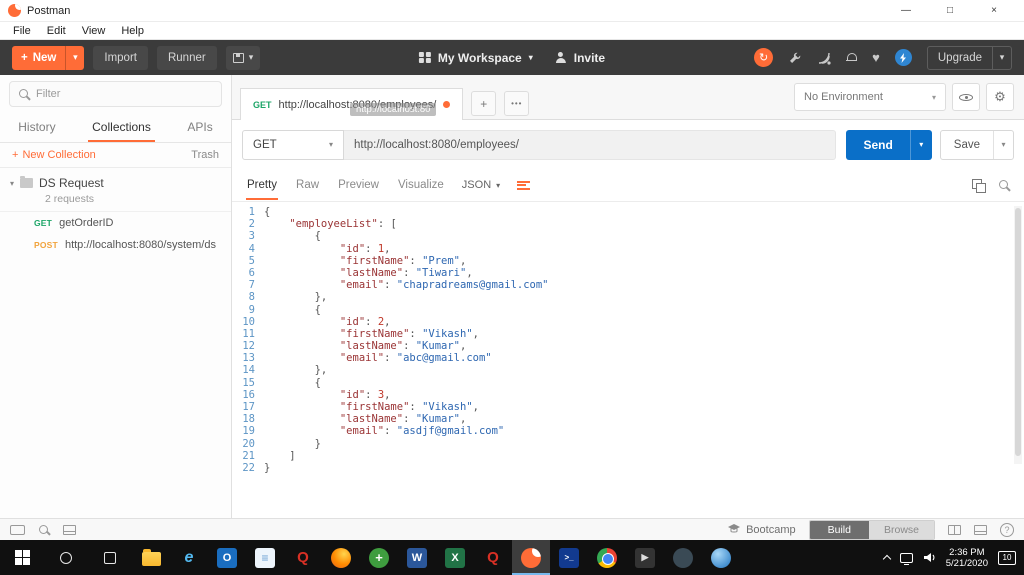  Describe the element at coordinates (75, 57) in the screenshot. I see `new-caret-icon: ▾` at that location.